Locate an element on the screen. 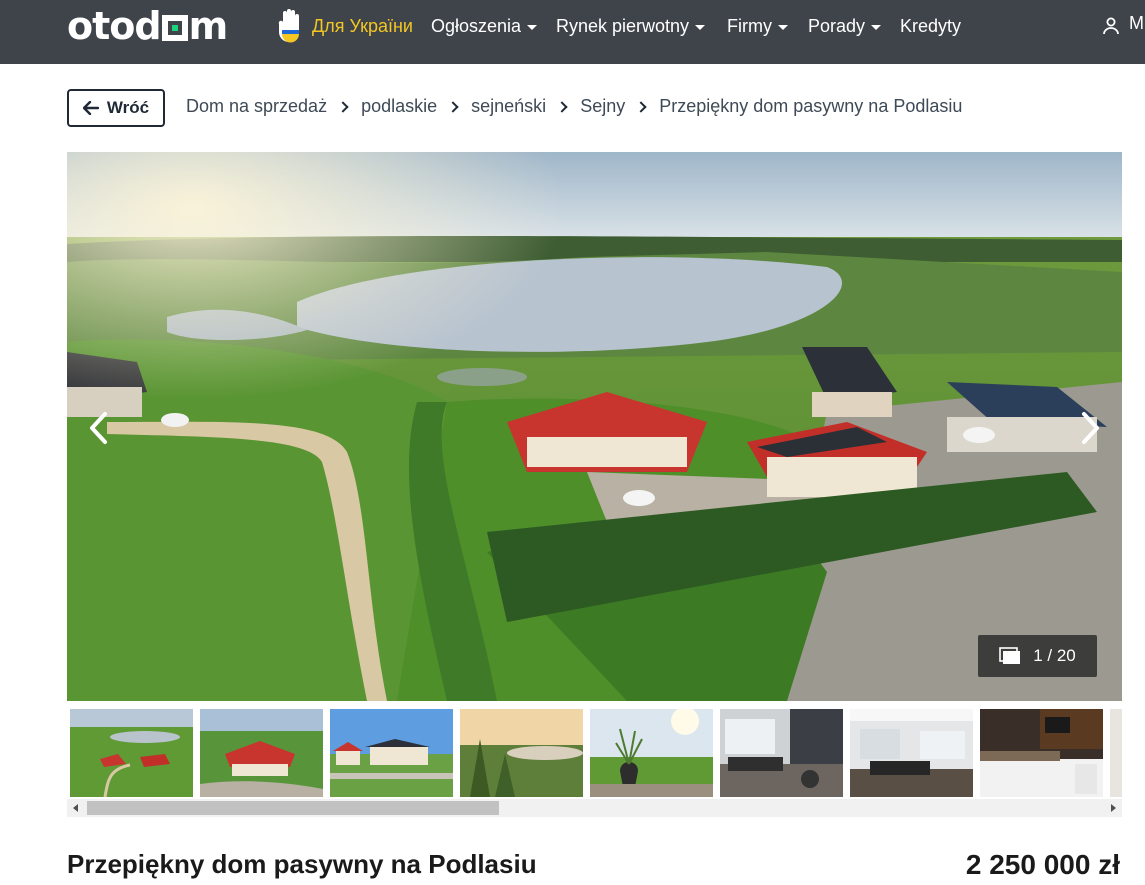 The width and height of the screenshot is (1145, 885). otodom-logo: otod m is located at coordinates (148, 26).